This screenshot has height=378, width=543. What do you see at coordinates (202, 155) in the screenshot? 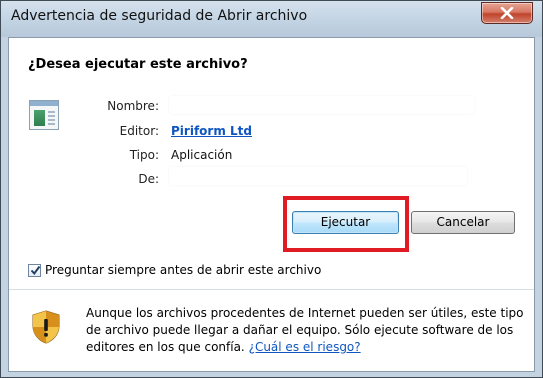
I see `type-value: Aplicación` at bounding box center [202, 155].